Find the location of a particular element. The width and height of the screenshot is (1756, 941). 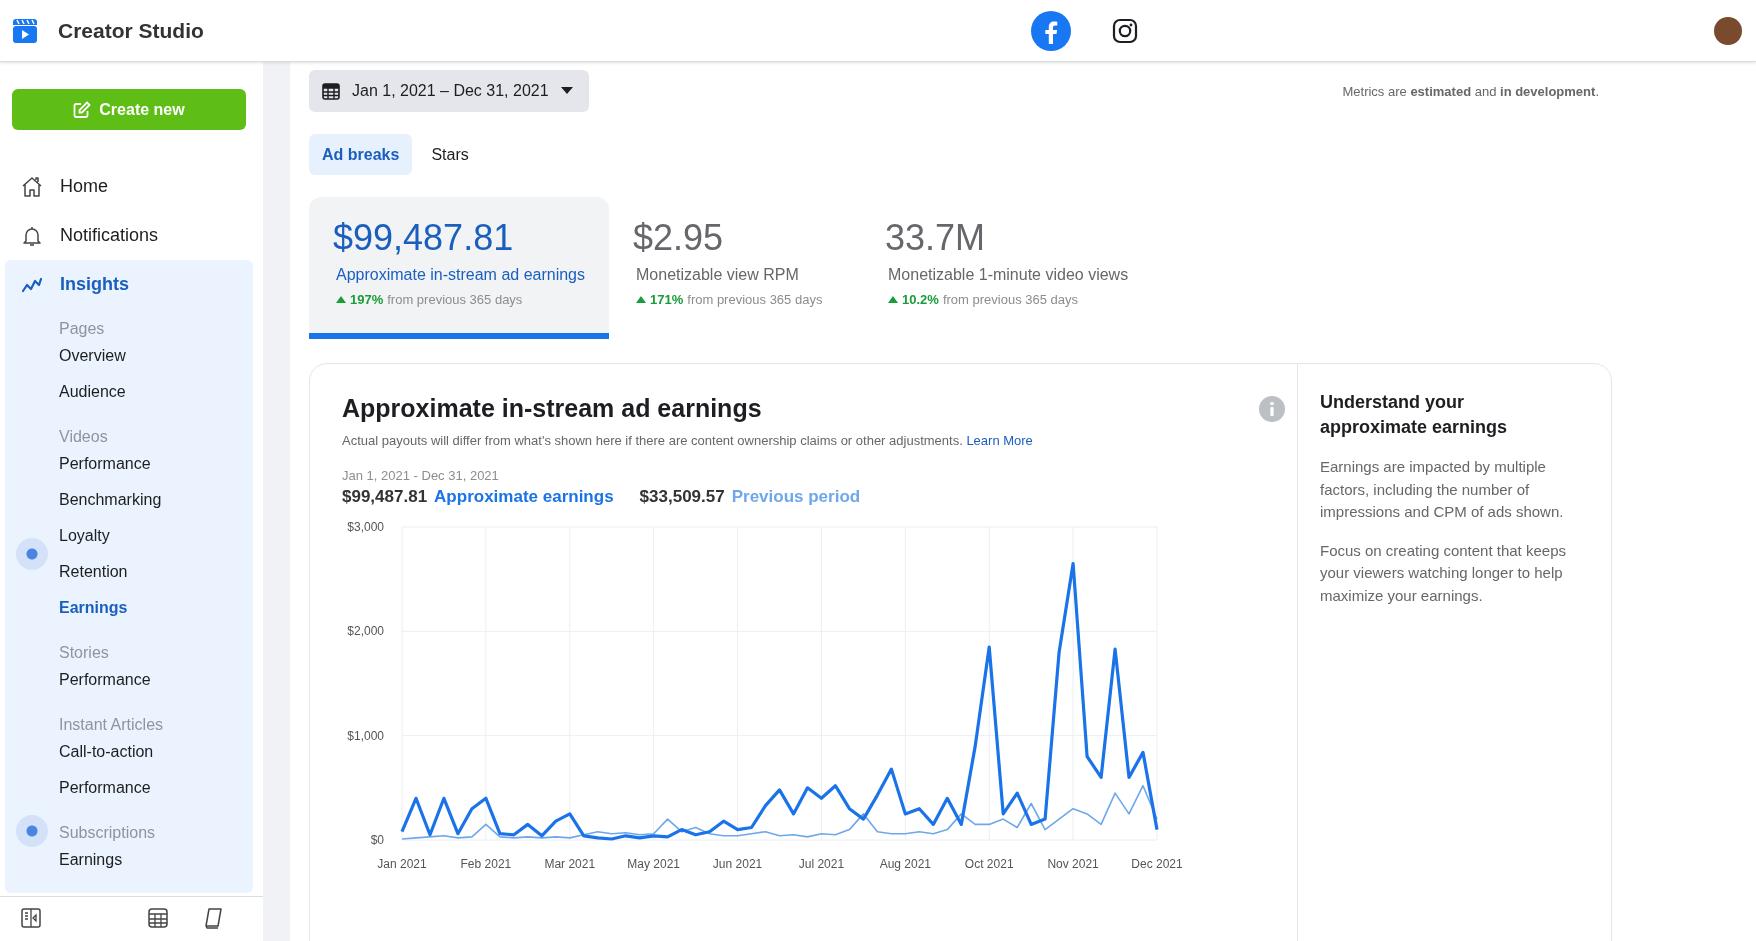

tab: Ad breaks is located at coordinates (361, 154).